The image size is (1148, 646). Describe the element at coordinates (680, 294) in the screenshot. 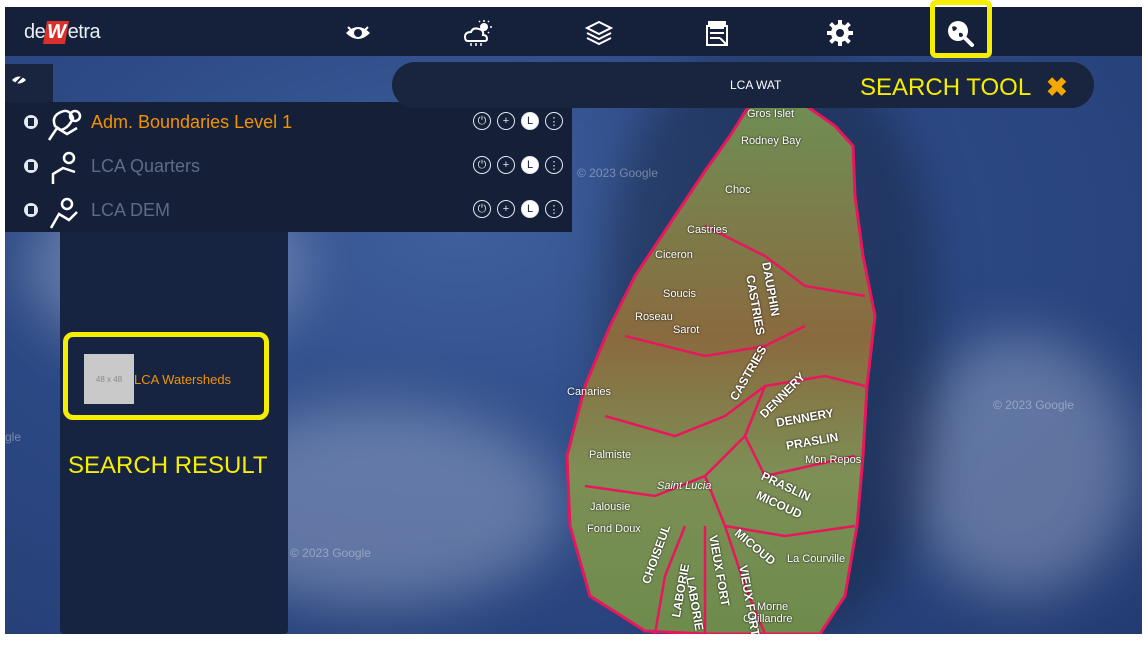

I see `place-label: Soucis` at that location.